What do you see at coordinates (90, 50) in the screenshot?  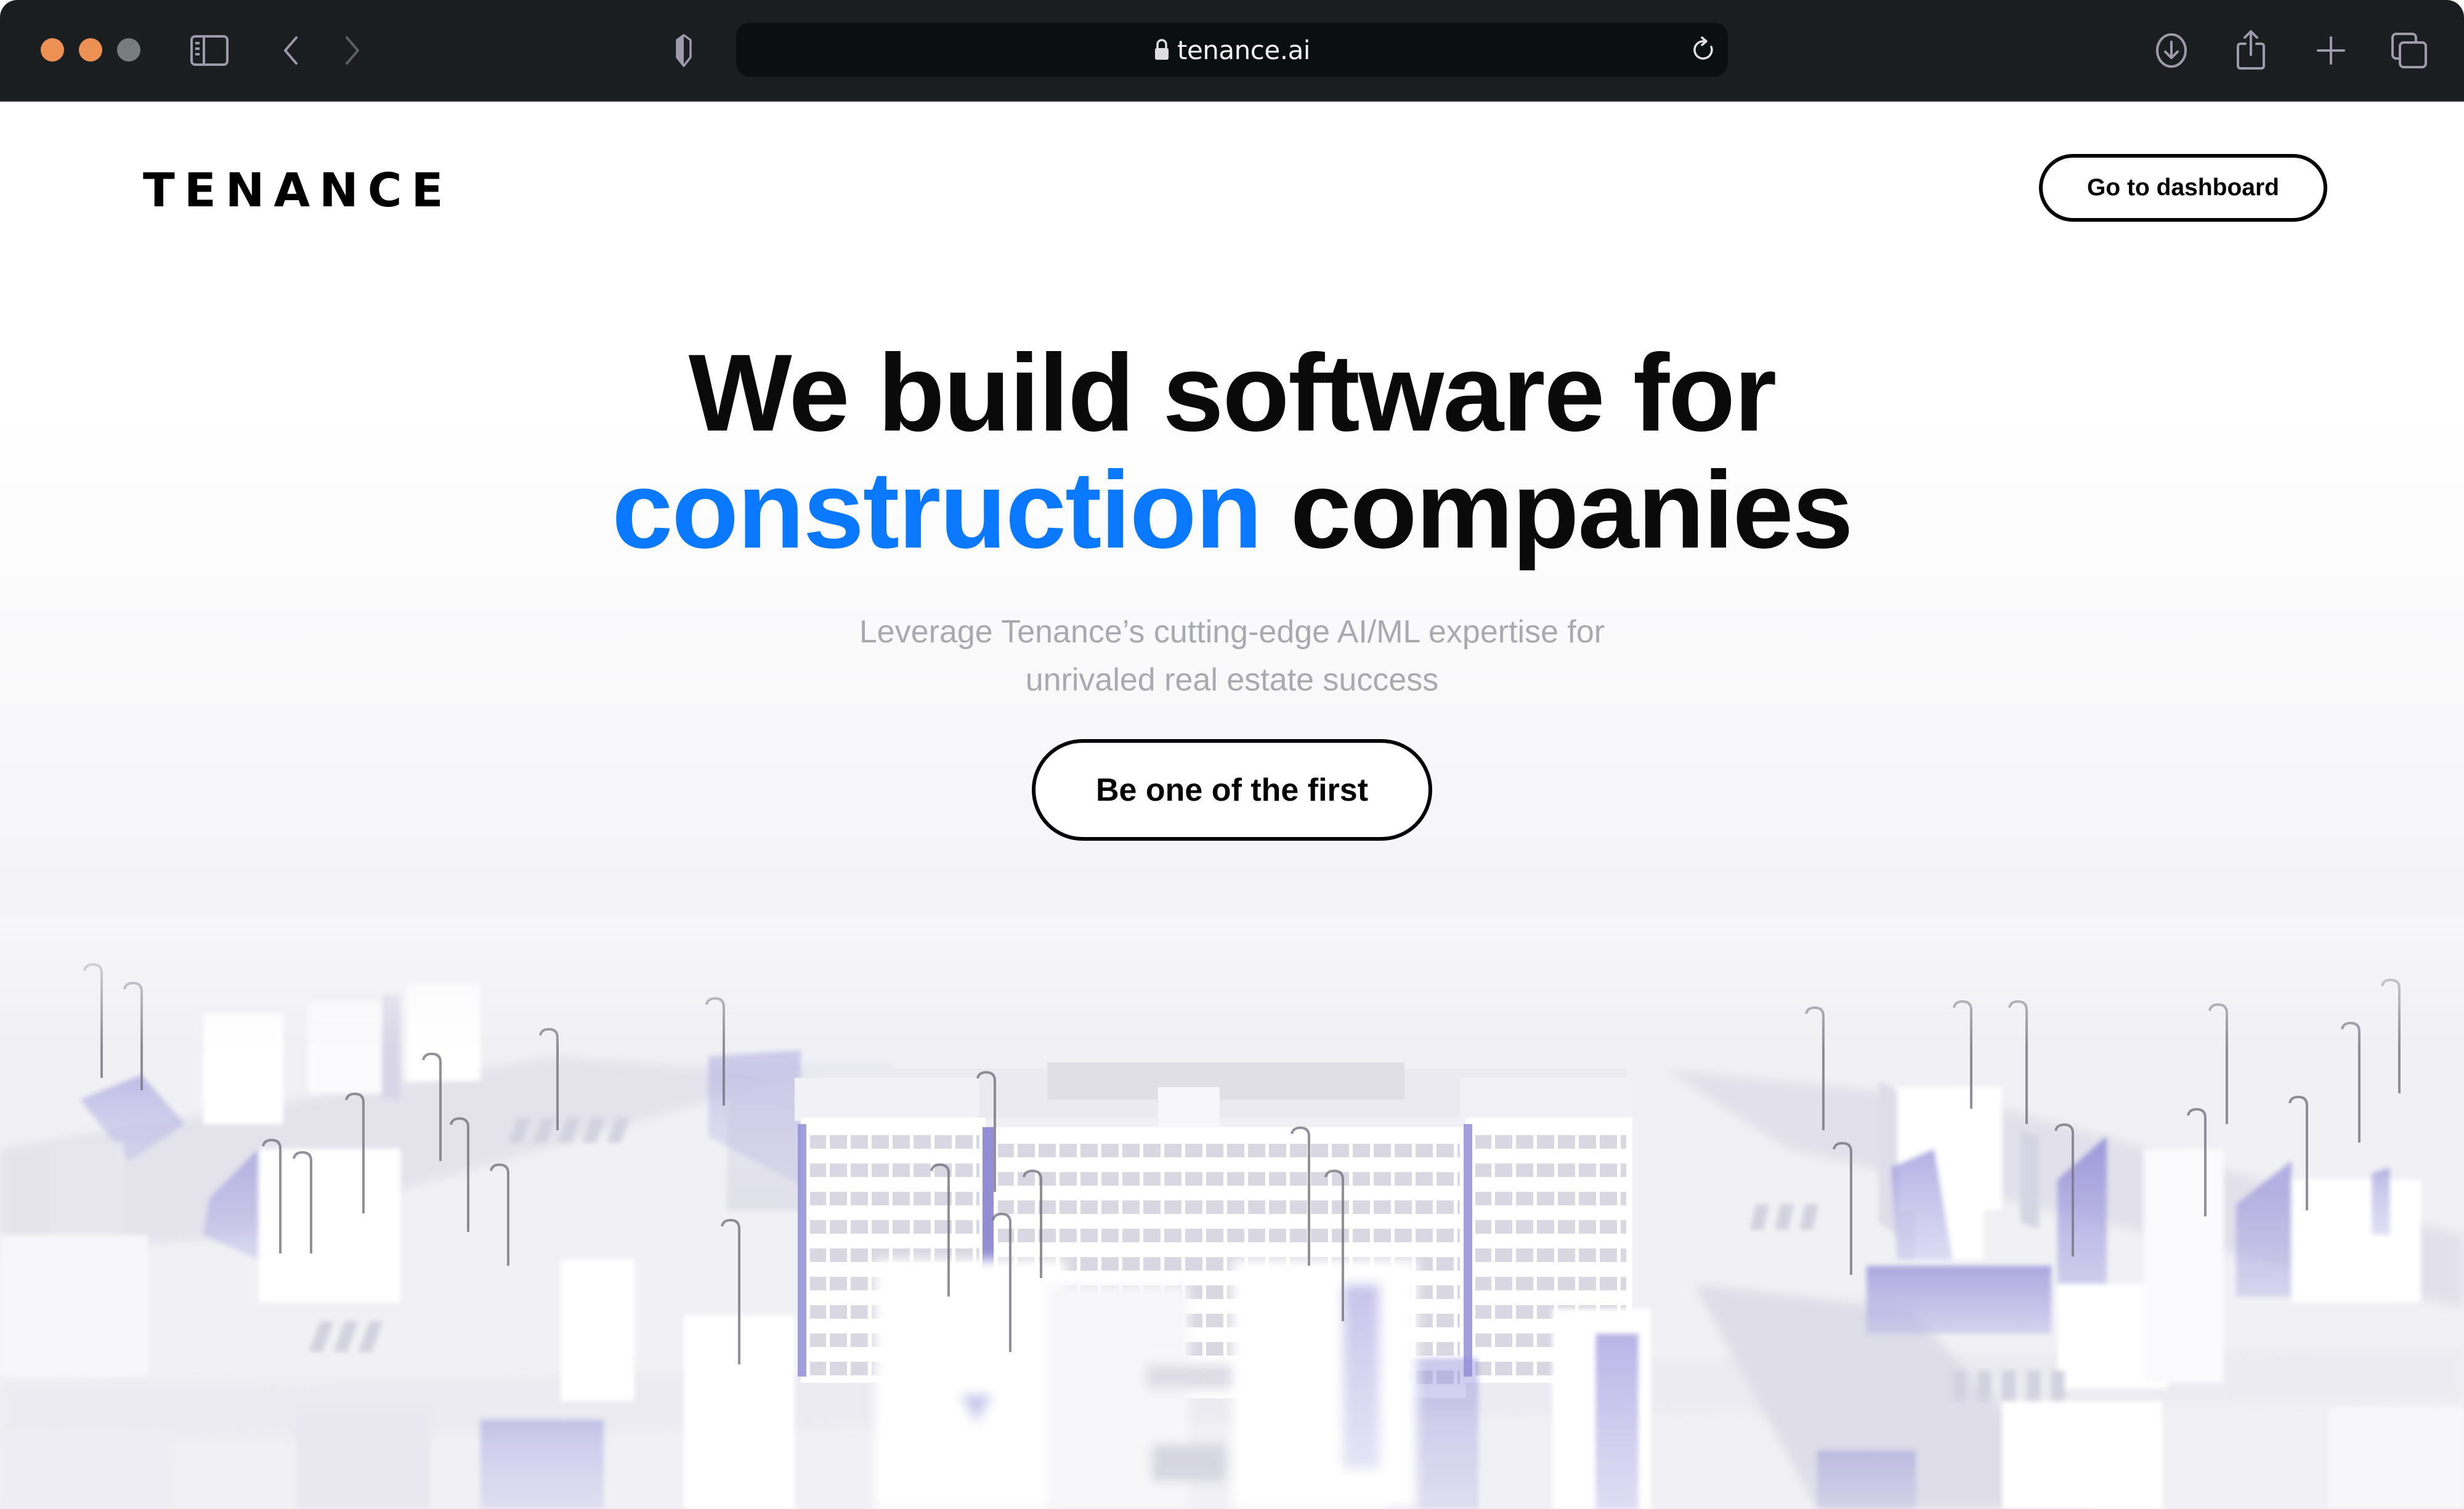 I see `window-minimize-button` at bounding box center [90, 50].